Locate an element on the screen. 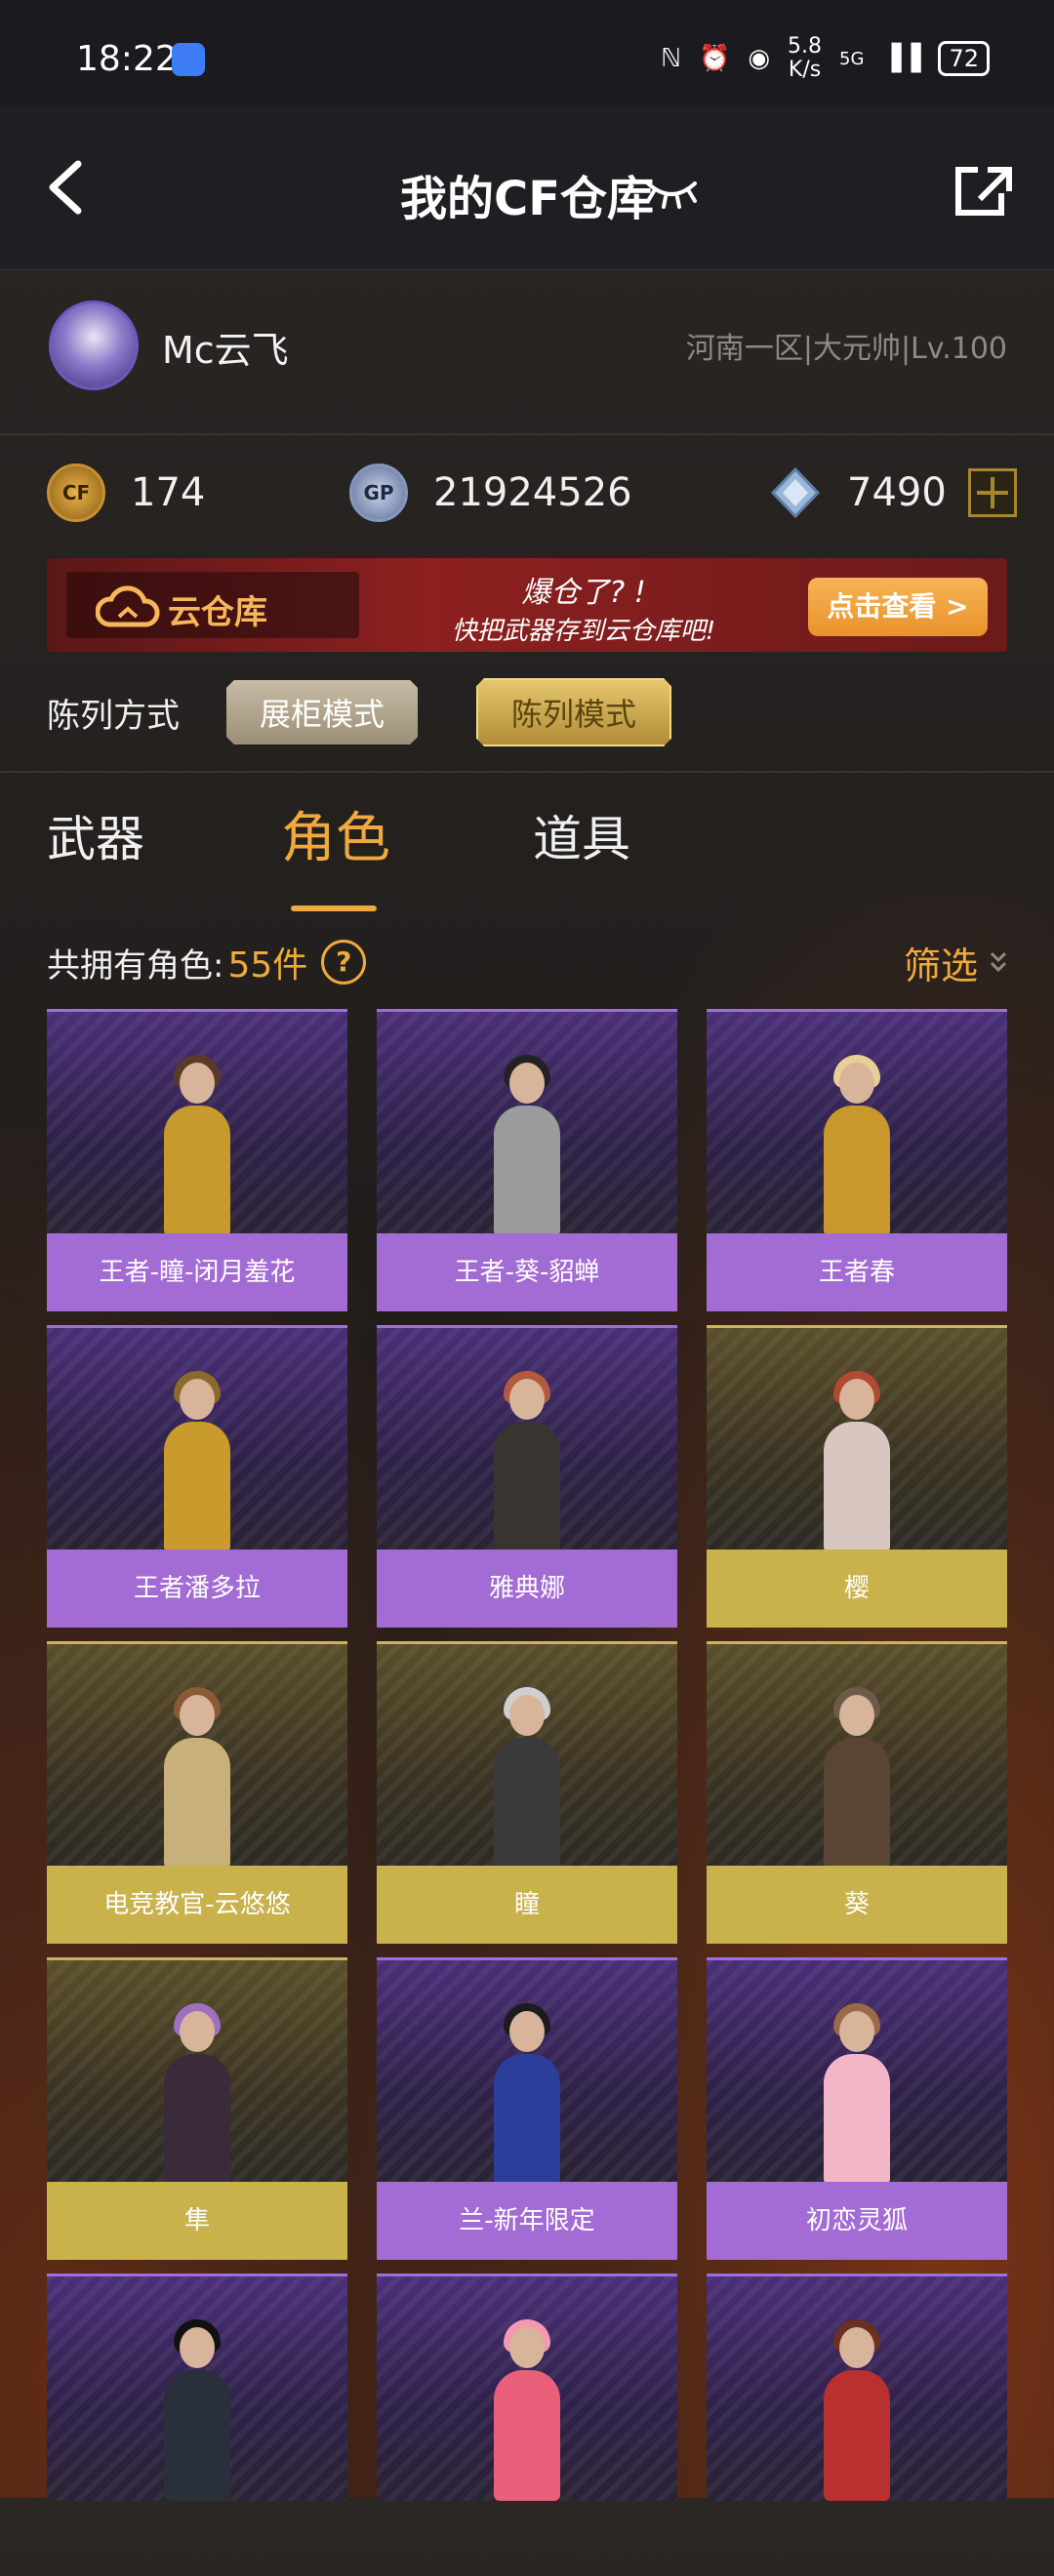 The image size is (1054, 2576). signal-icon: ▐▐ is located at coordinates (901, 58).